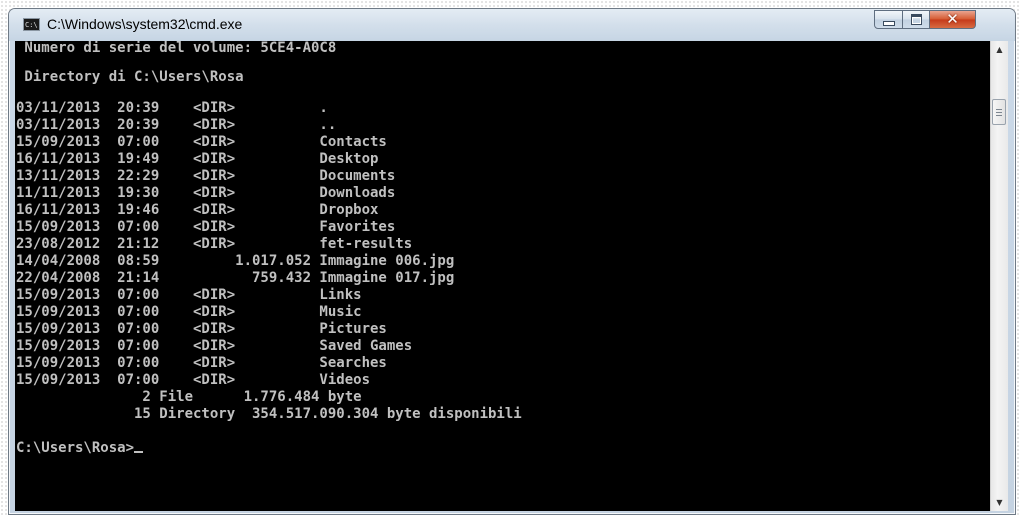  What do you see at coordinates (201, 363) in the screenshot?
I see `console-line: 15/09/2013 07:00 <DIR> Searches` at bounding box center [201, 363].